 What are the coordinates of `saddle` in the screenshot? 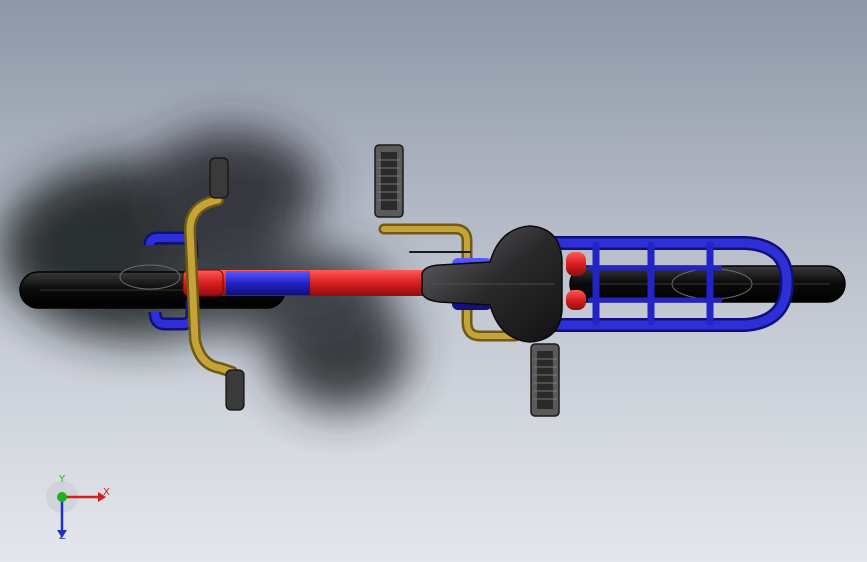 It's located at (492, 284).